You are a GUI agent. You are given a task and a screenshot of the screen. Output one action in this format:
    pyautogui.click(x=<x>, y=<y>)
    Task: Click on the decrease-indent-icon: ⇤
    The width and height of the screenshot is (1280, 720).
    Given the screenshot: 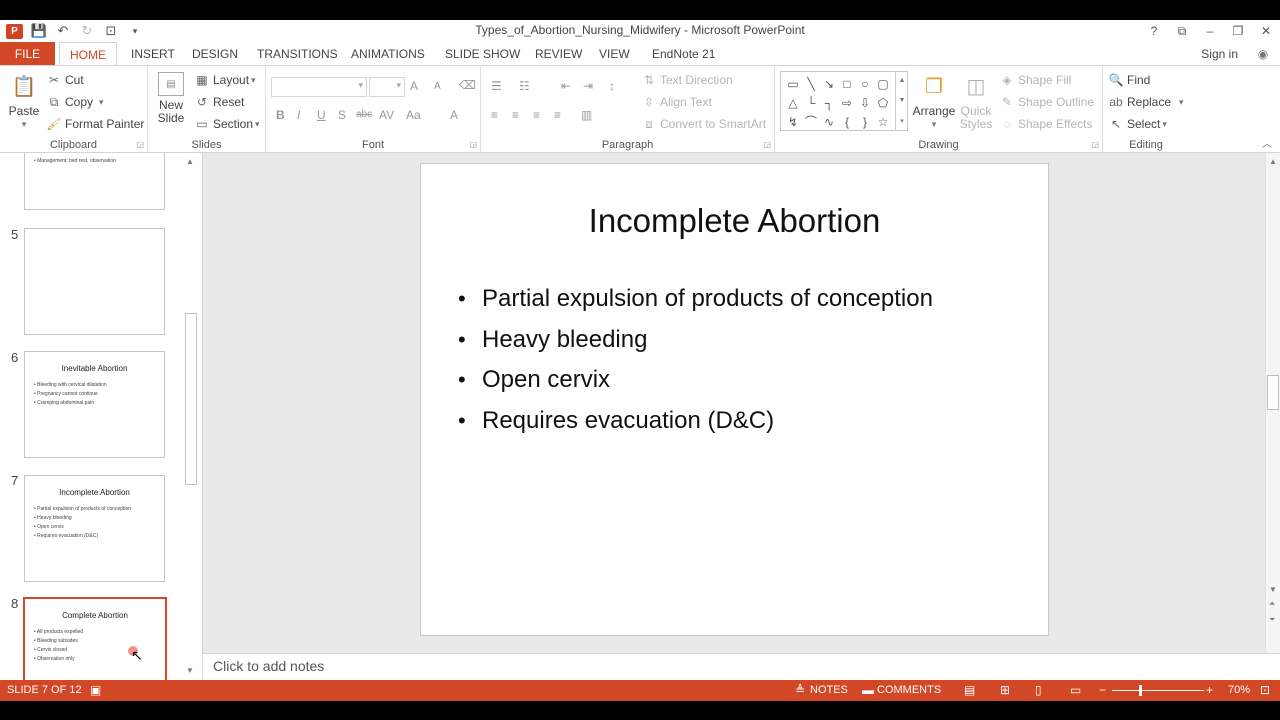 What is the action you would take?
    pyautogui.click(x=566, y=86)
    